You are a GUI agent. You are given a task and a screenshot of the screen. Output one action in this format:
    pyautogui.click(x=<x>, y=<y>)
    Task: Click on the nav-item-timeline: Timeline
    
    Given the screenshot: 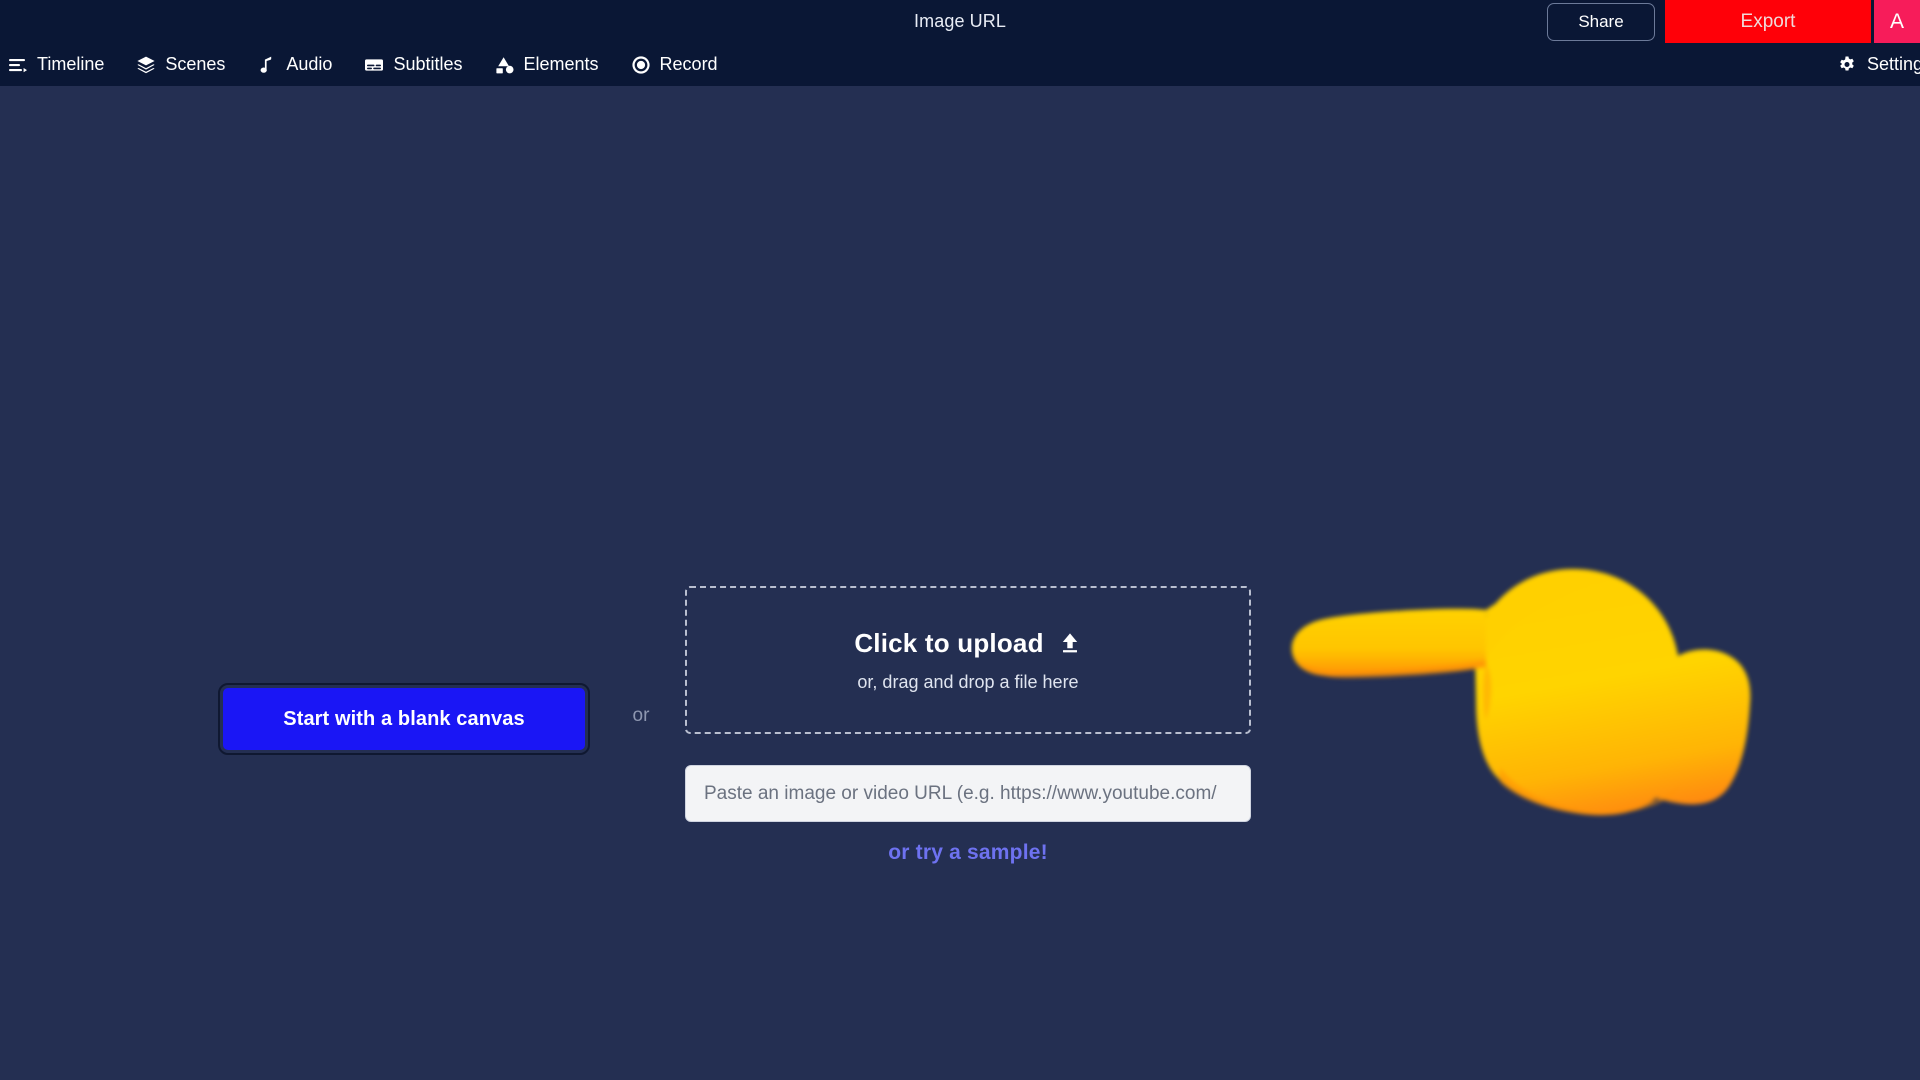 What is the action you would take?
    pyautogui.click(x=60, y=64)
    